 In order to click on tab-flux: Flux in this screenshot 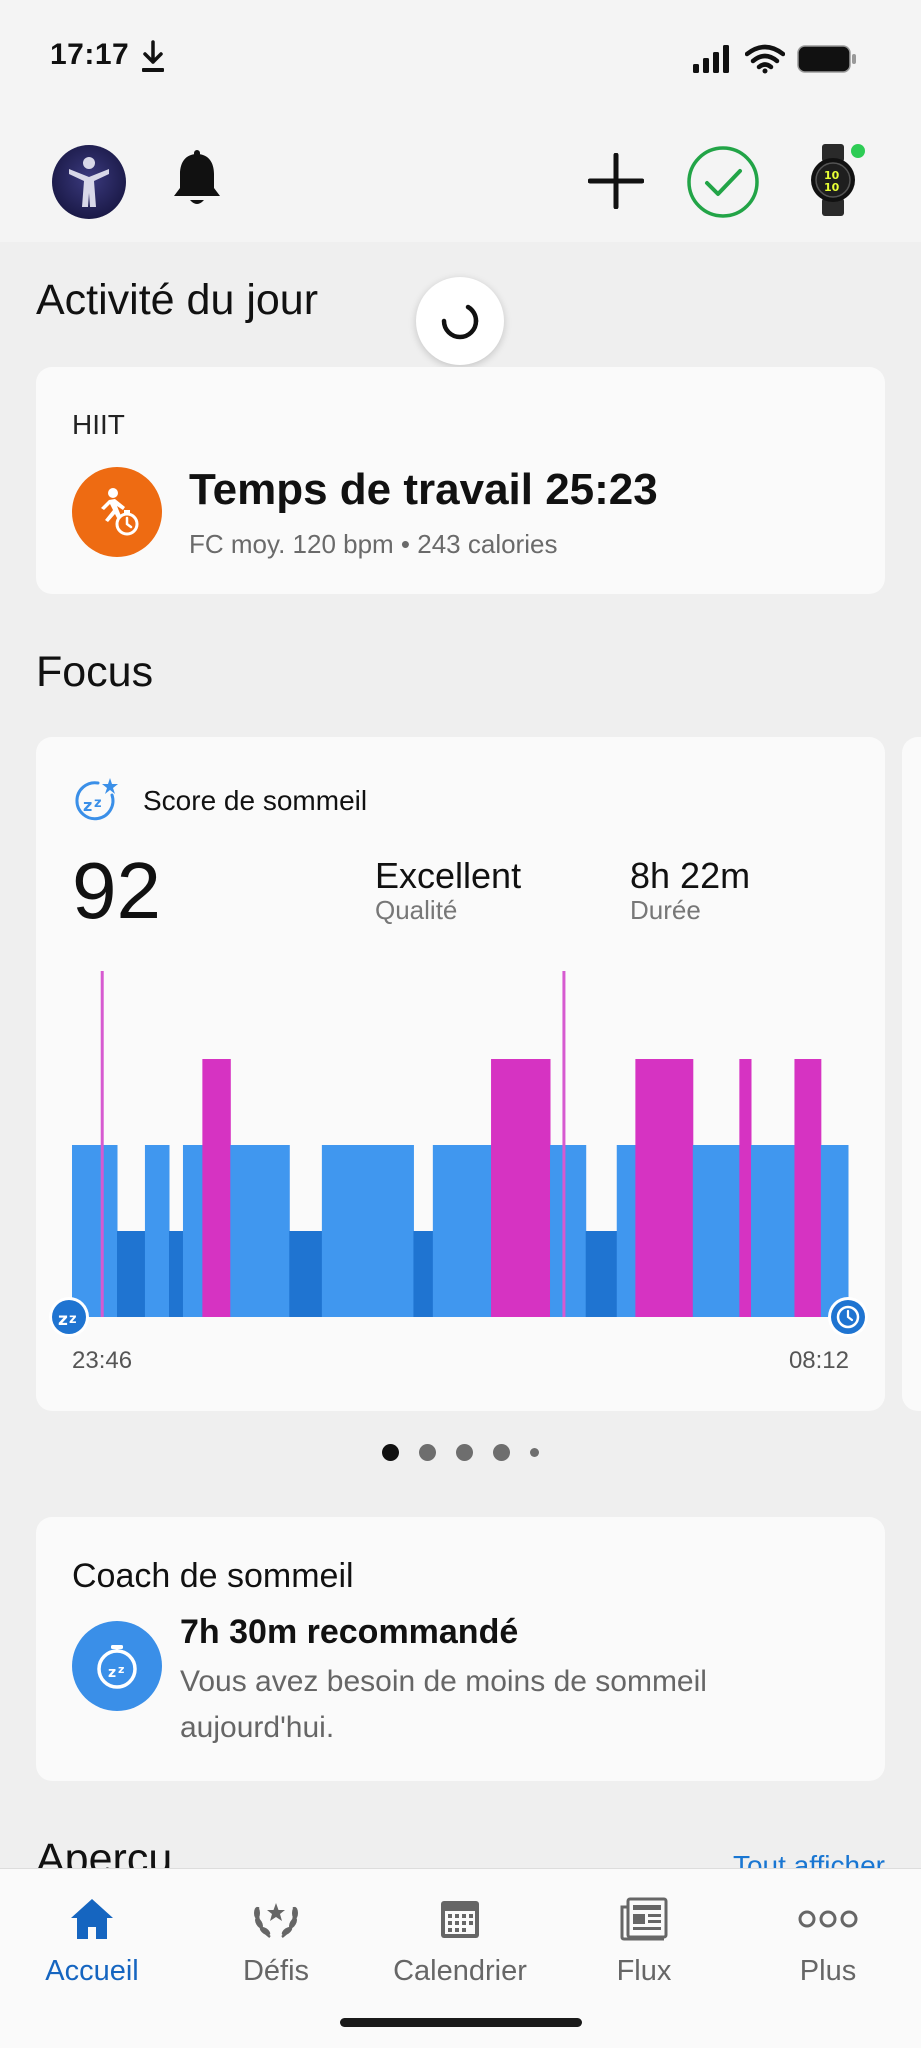, I will do `click(644, 1938)`.